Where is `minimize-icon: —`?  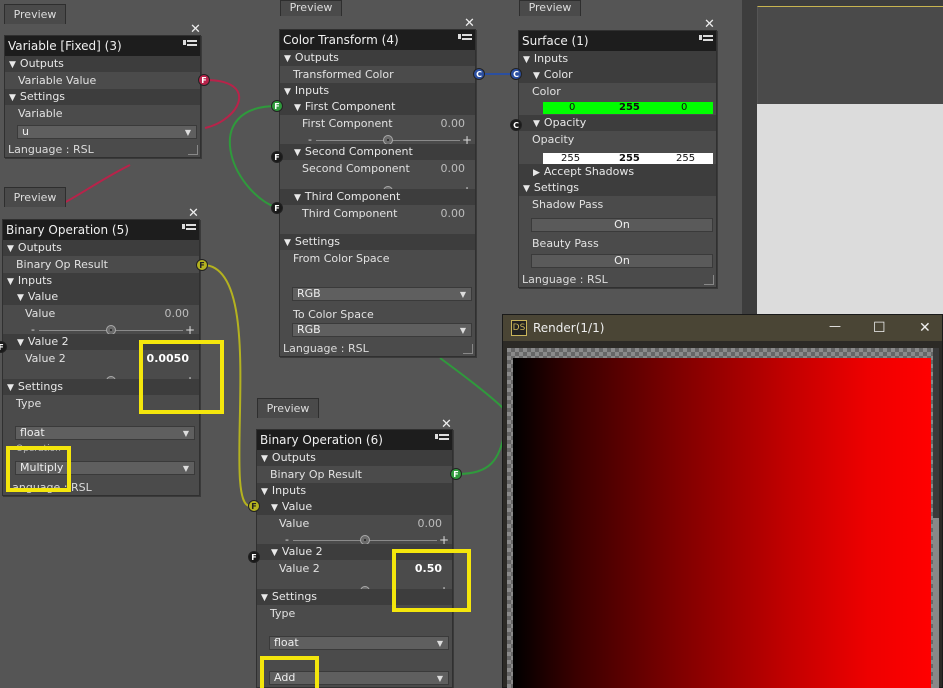
minimize-icon: — is located at coordinates (835, 326).